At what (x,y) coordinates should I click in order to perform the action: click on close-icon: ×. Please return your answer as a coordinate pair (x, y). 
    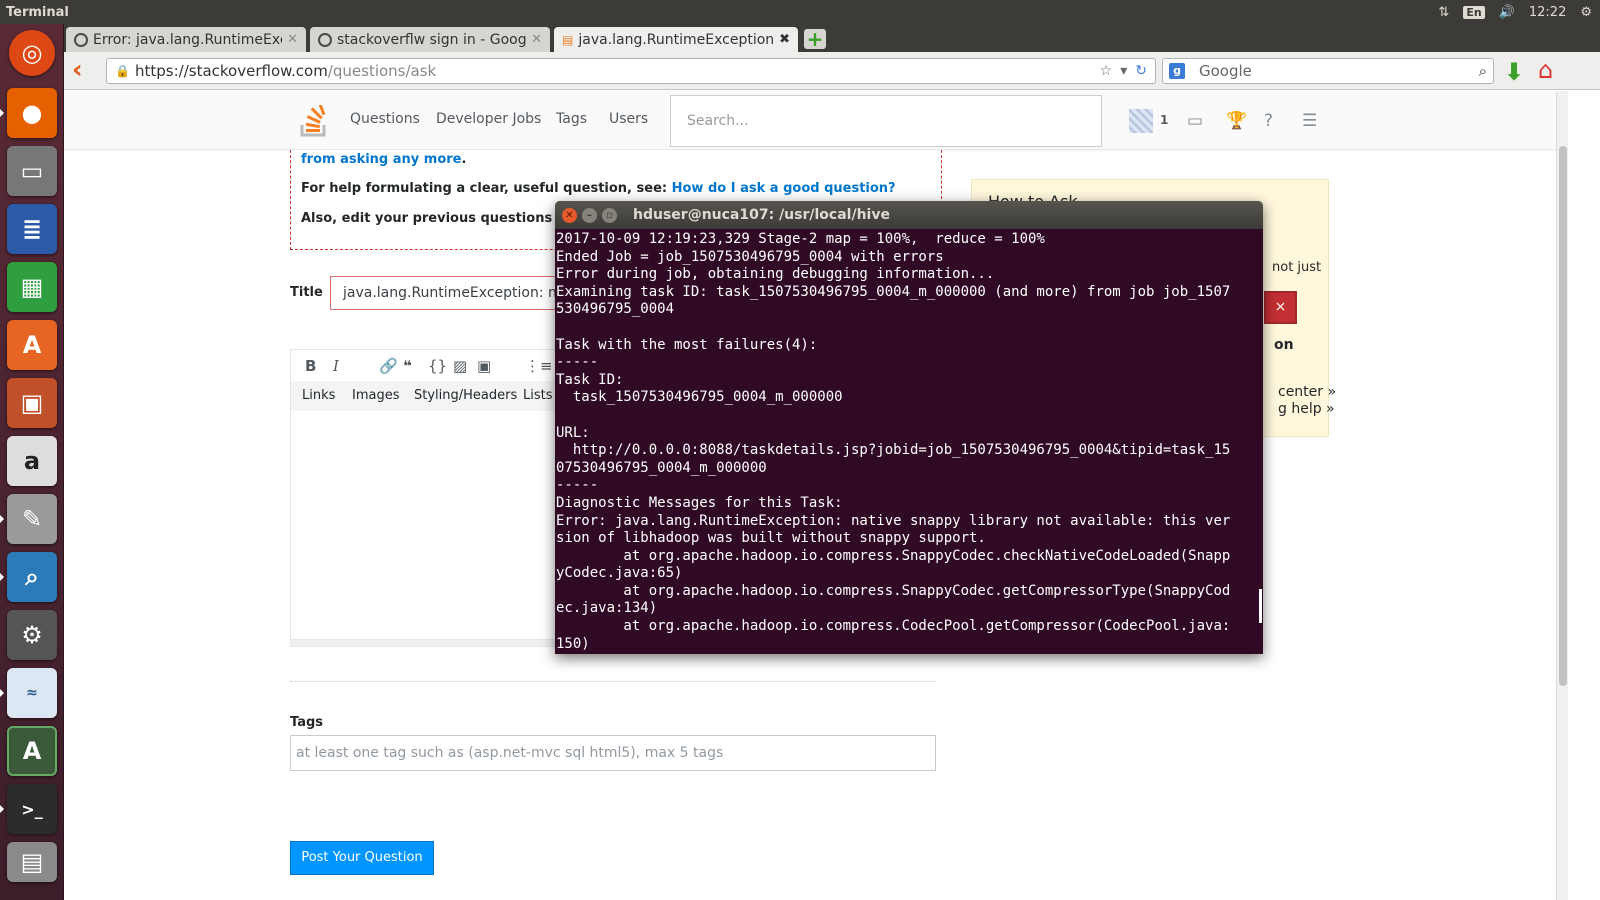
    Looking at the image, I should click on (1280, 307).